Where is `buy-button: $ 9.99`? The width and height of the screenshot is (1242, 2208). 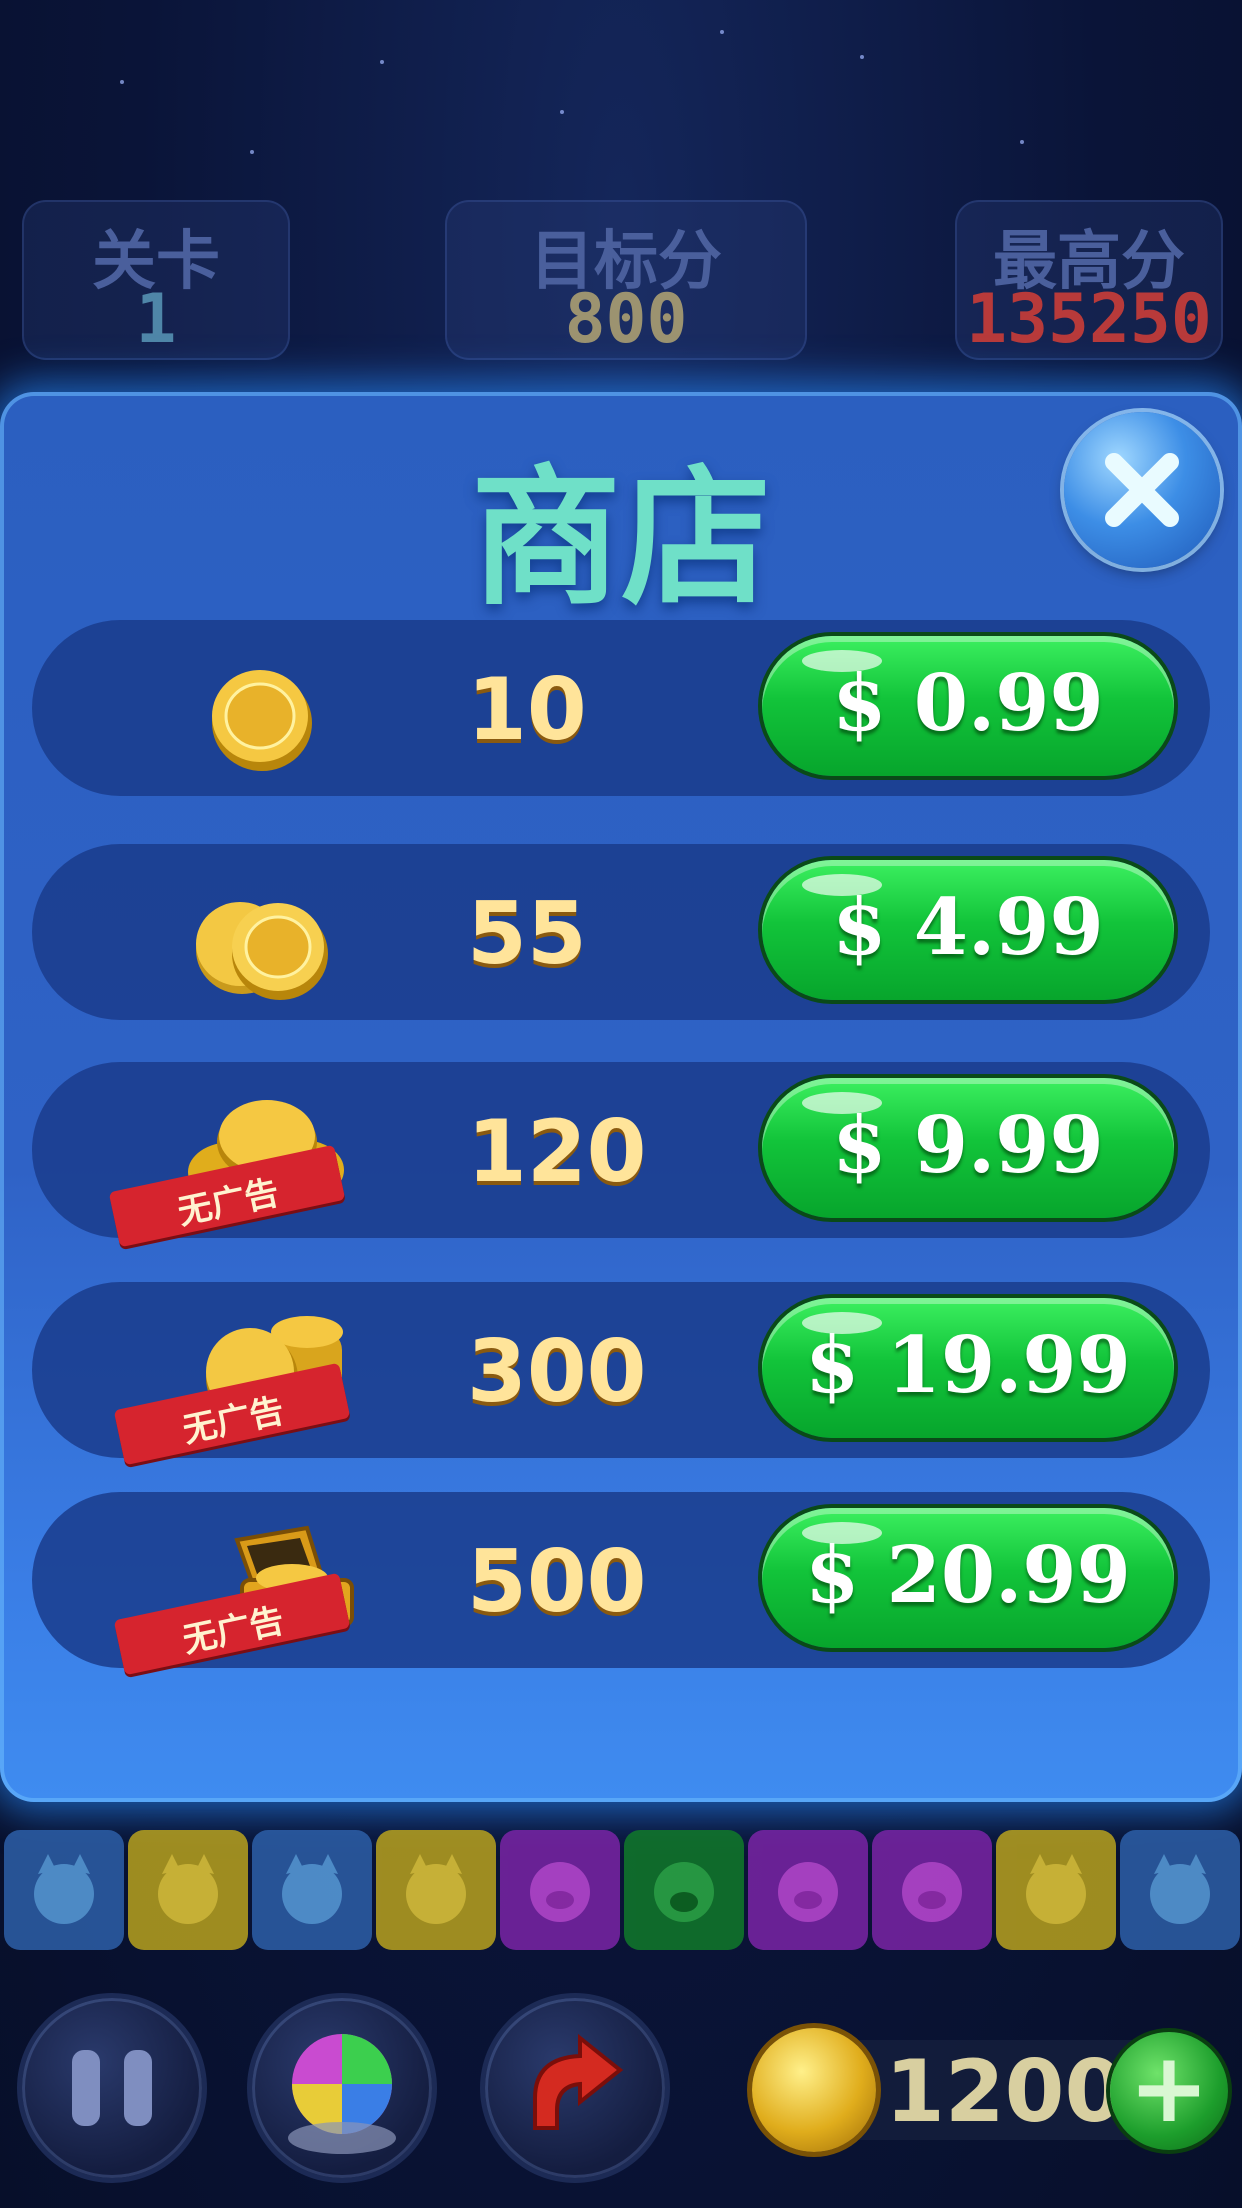
buy-button: $ 9.99 is located at coordinates (968, 1148).